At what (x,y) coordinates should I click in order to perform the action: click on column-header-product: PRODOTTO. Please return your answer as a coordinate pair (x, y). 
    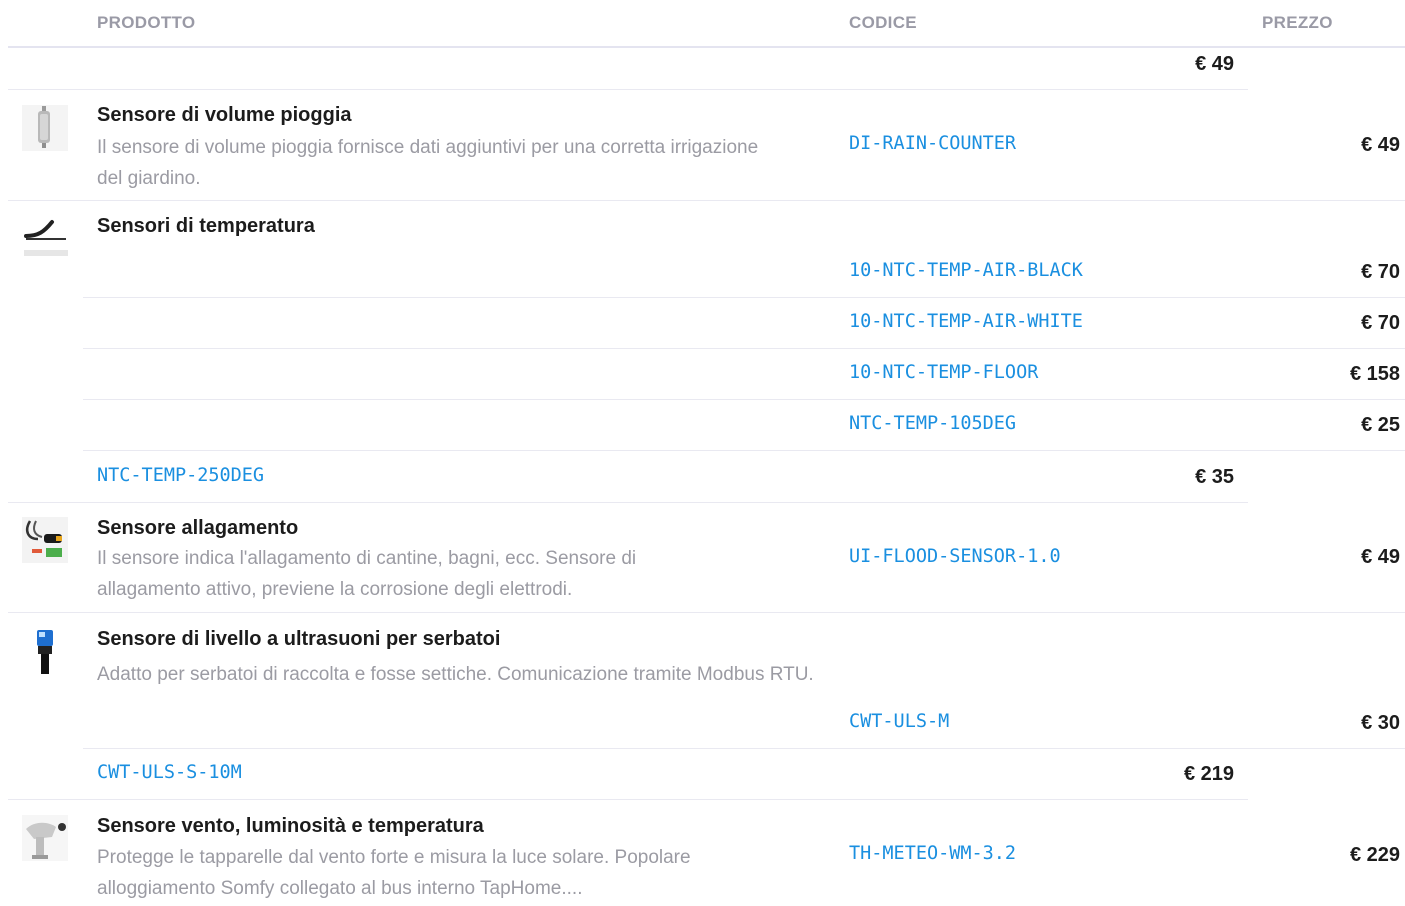
    Looking at the image, I should click on (146, 22).